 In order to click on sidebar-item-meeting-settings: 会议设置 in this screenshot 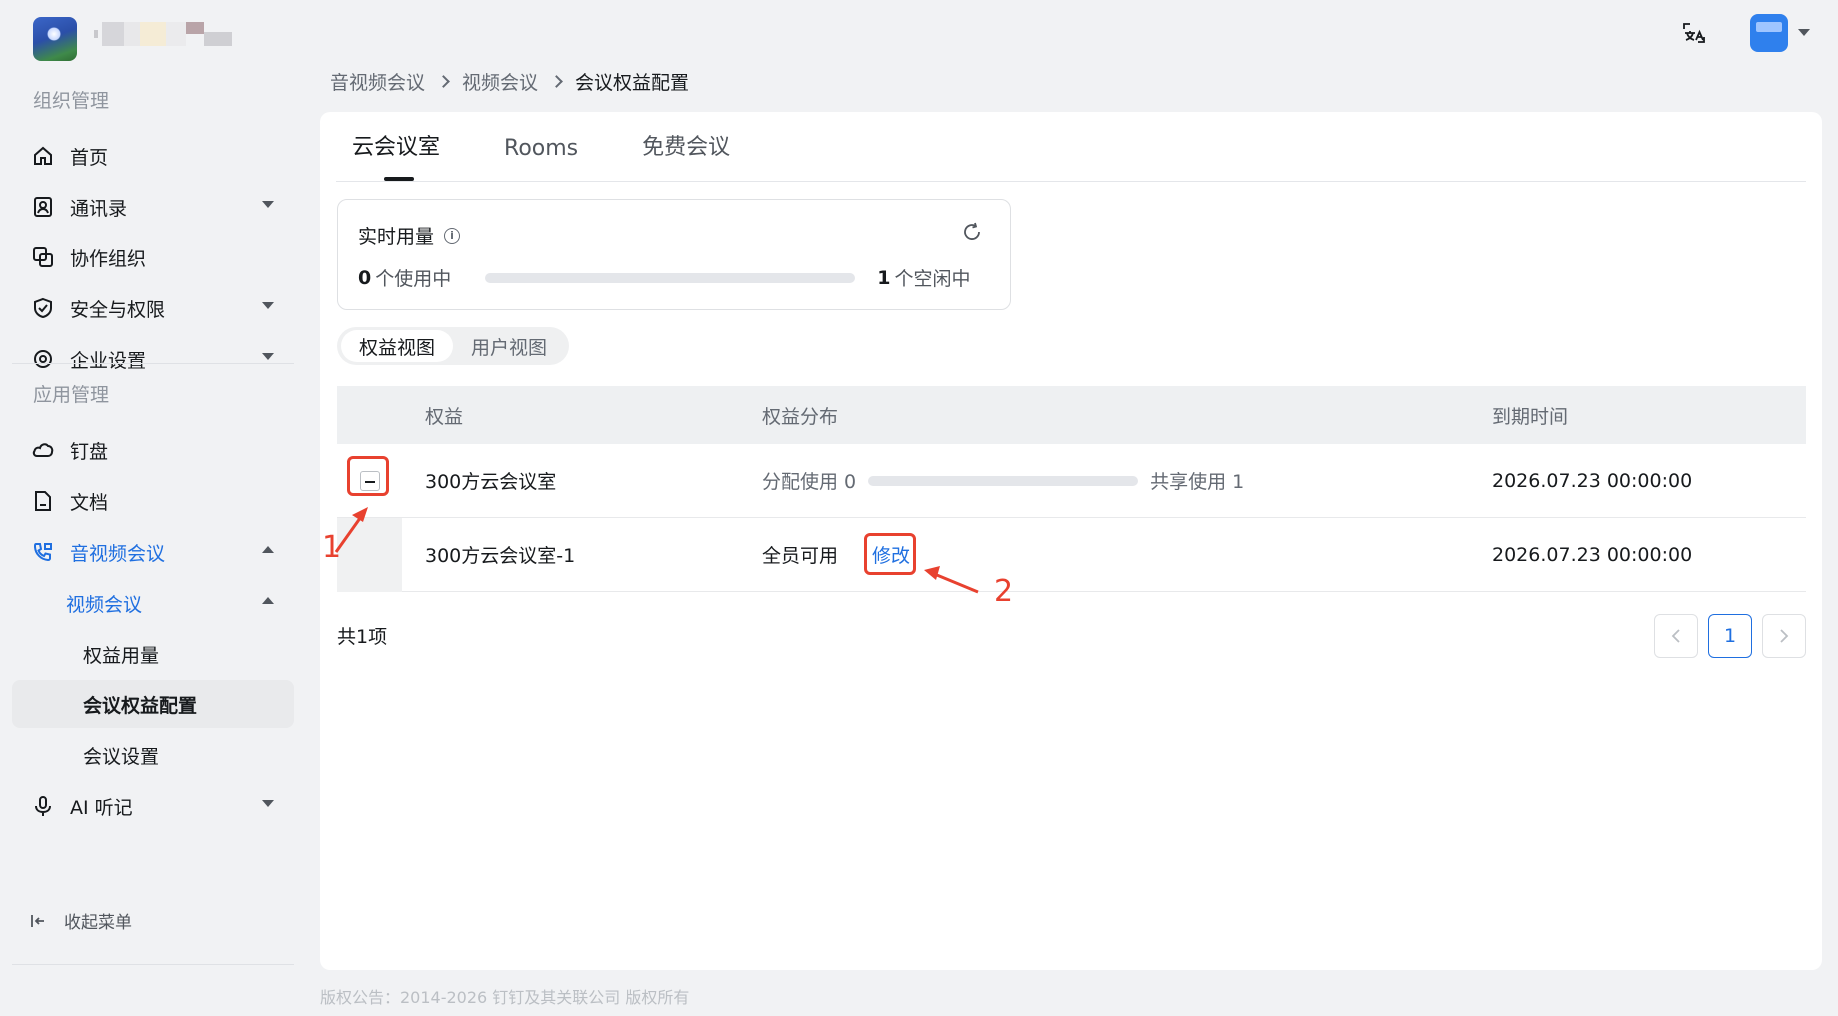, I will do `click(153, 755)`.